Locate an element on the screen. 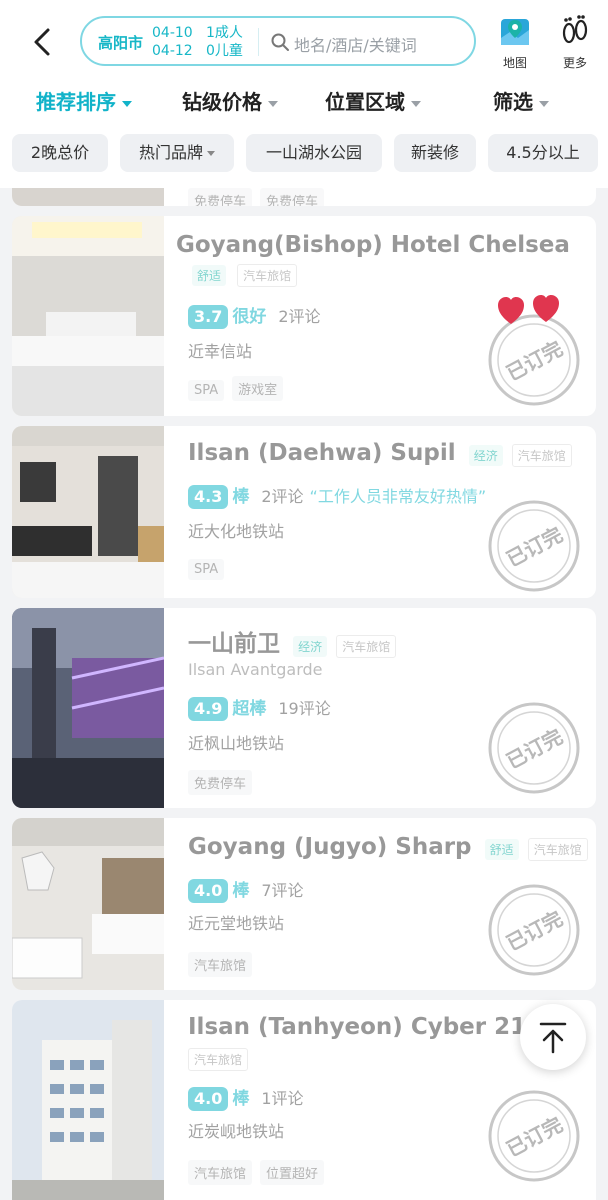 The image size is (608, 1200). tab-filter: 筛选 is located at coordinates (521, 100).